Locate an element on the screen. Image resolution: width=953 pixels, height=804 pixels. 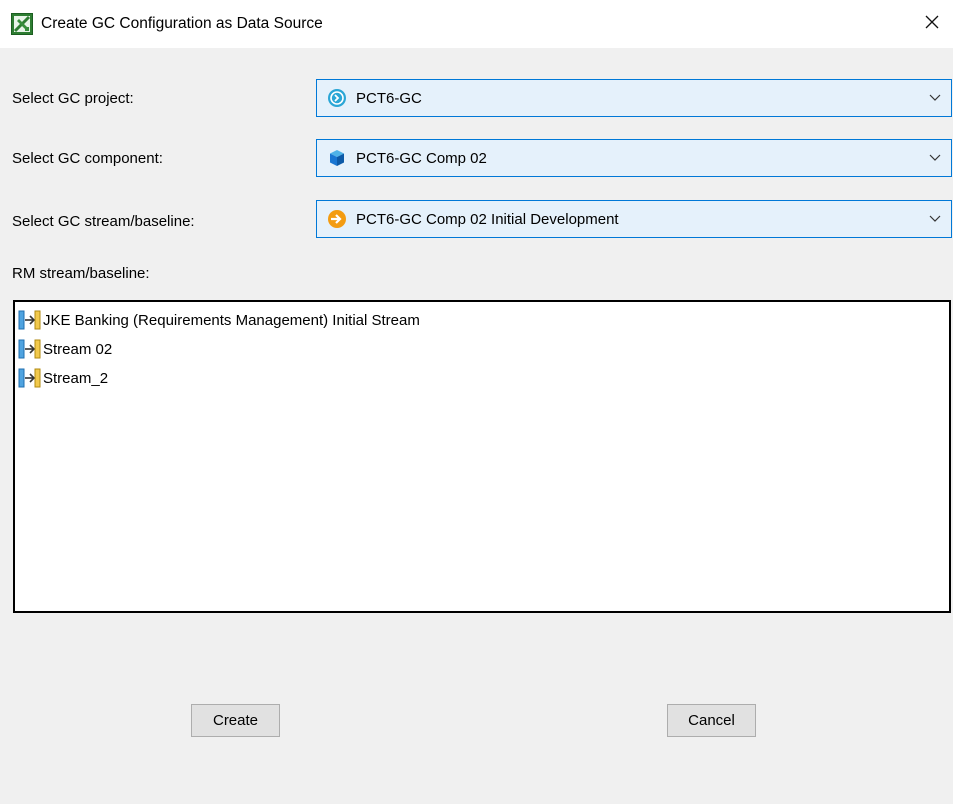
list-item-label: Stream 02 is located at coordinates (78, 349).